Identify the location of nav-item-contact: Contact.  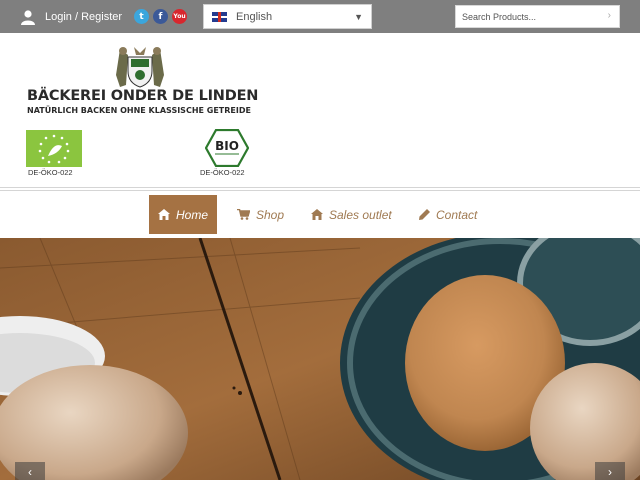
(448, 214).